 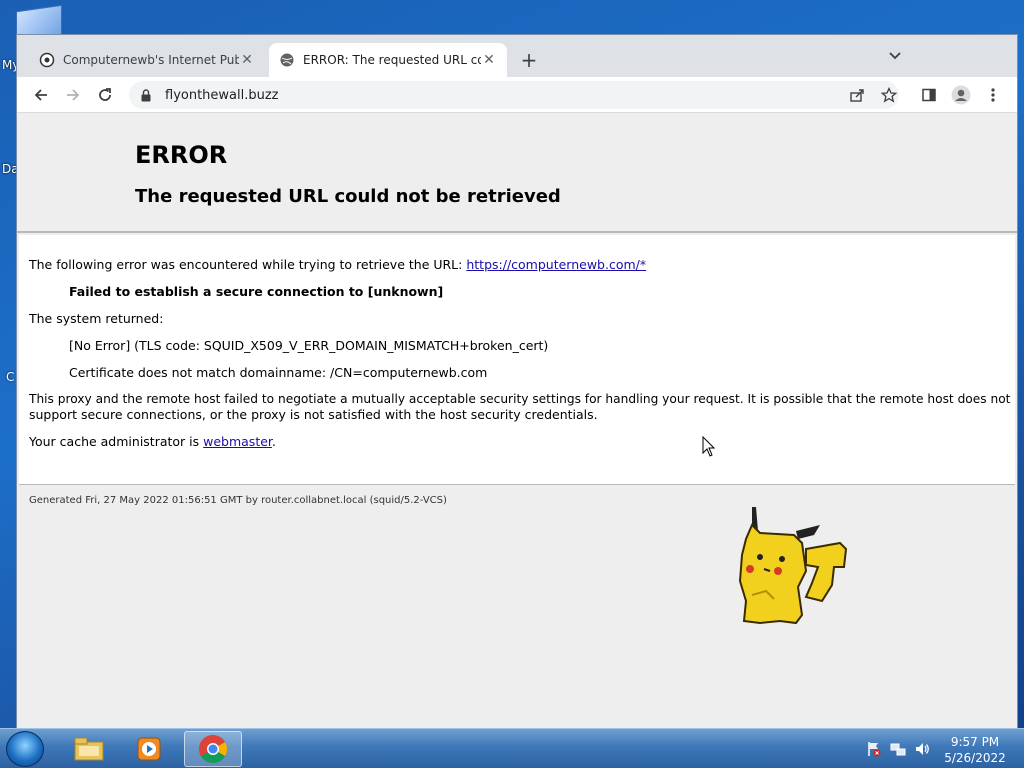 What do you see at coordinates (73, 95) in the screenshot?
I see `forward-arrow-icon` at bounding box center [73, 95].